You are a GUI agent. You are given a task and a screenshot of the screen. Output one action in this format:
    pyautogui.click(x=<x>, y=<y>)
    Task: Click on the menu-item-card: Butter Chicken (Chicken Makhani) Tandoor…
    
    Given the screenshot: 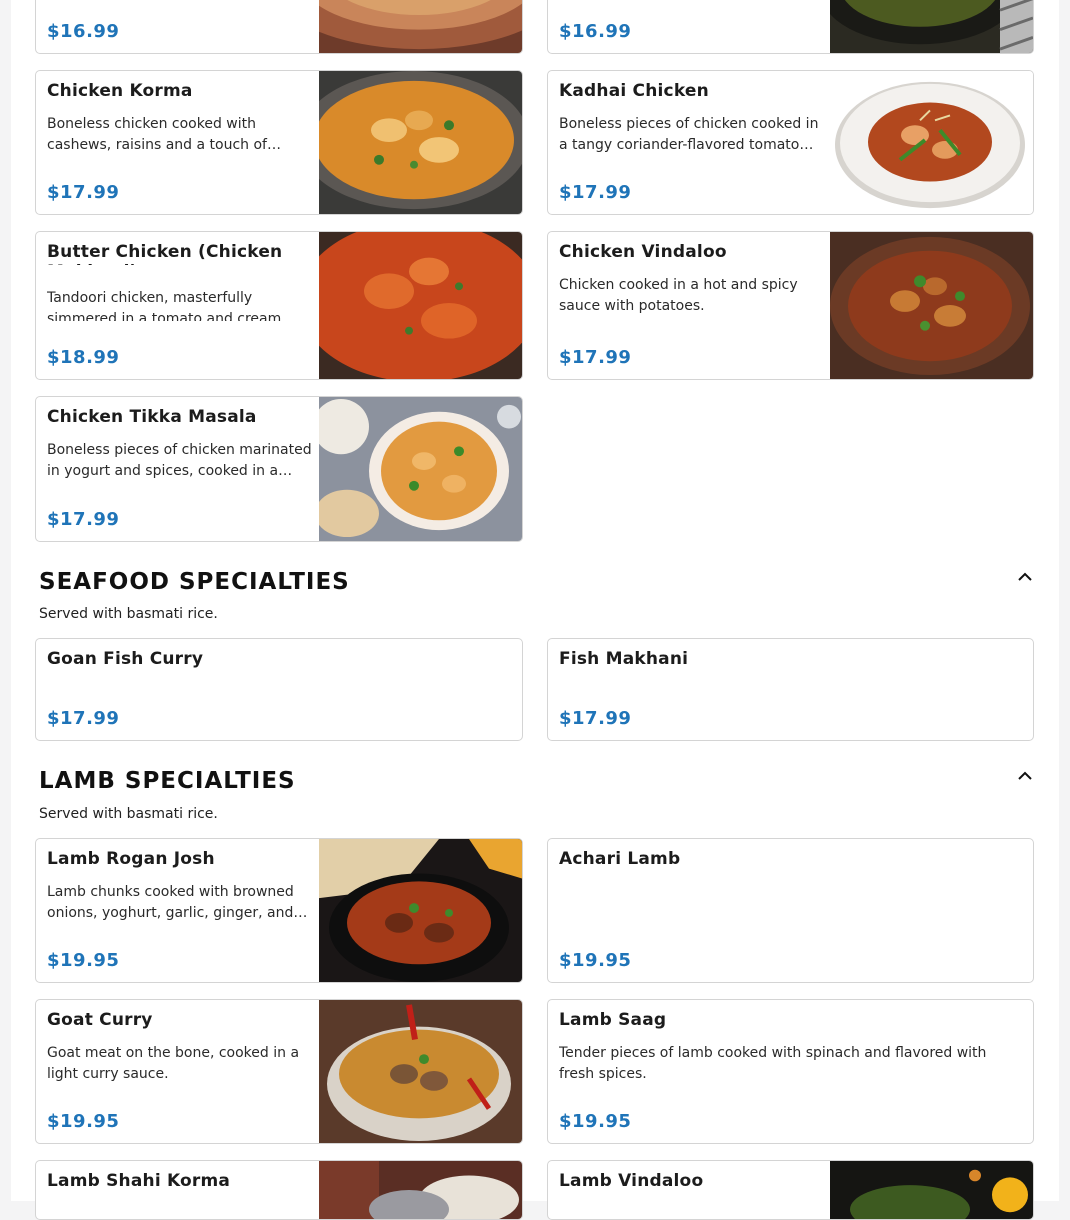 What is the action you would take?
    pyautogui.click(x=279, y=305)
    